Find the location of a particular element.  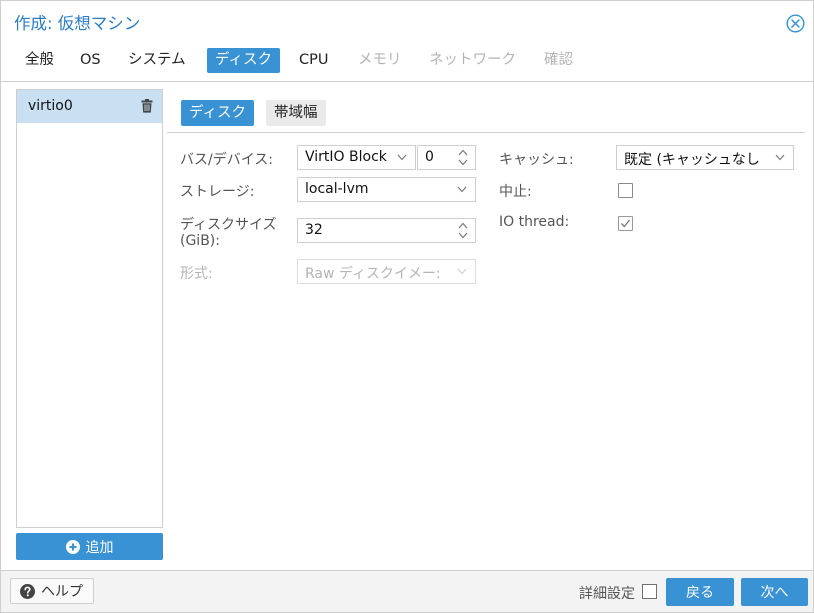

checkmark-icon is located at coordinates (626, 223).